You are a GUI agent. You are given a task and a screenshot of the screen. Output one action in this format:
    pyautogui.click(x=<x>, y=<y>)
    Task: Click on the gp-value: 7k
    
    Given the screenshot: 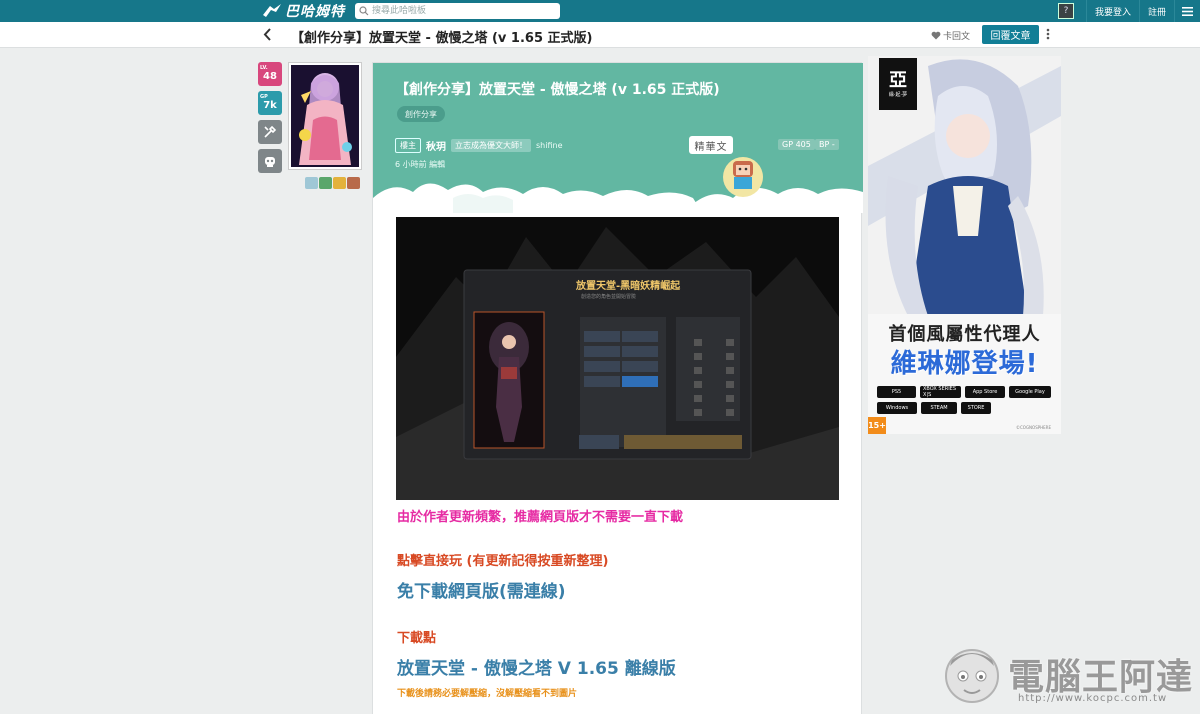 What is the action you would take?
    pyautogui.click(x=270, y=105)
    